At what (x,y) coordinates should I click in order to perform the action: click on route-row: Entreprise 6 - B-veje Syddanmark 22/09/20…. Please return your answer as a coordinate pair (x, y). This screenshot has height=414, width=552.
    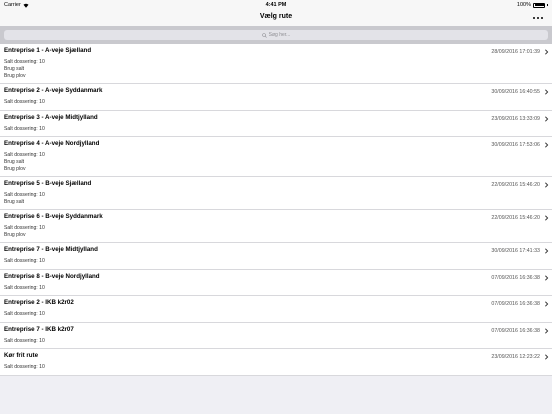
    Looking at the image, I should click on (276, 226).